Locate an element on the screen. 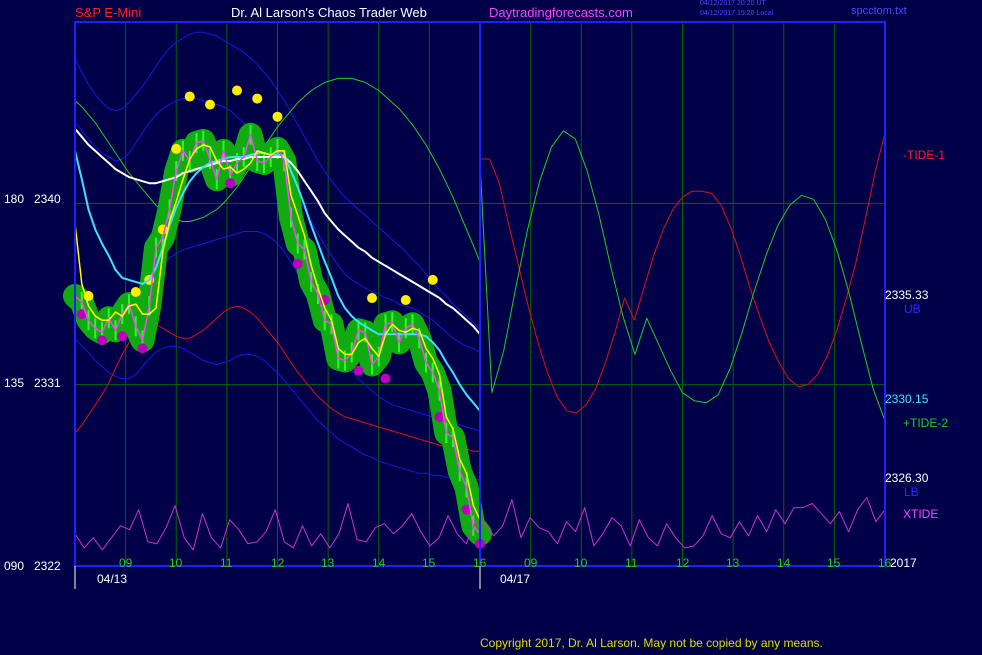  x-tick-day1: 14 is located at coordinates (379, 563).